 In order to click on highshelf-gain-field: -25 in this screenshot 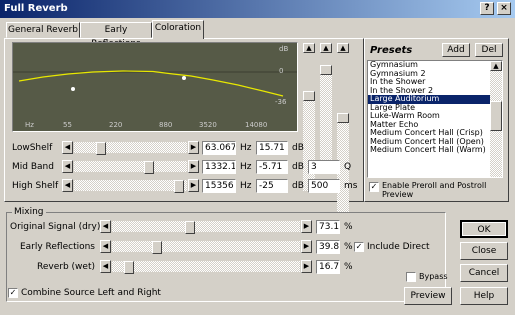, I will do `click(272, 186)`.